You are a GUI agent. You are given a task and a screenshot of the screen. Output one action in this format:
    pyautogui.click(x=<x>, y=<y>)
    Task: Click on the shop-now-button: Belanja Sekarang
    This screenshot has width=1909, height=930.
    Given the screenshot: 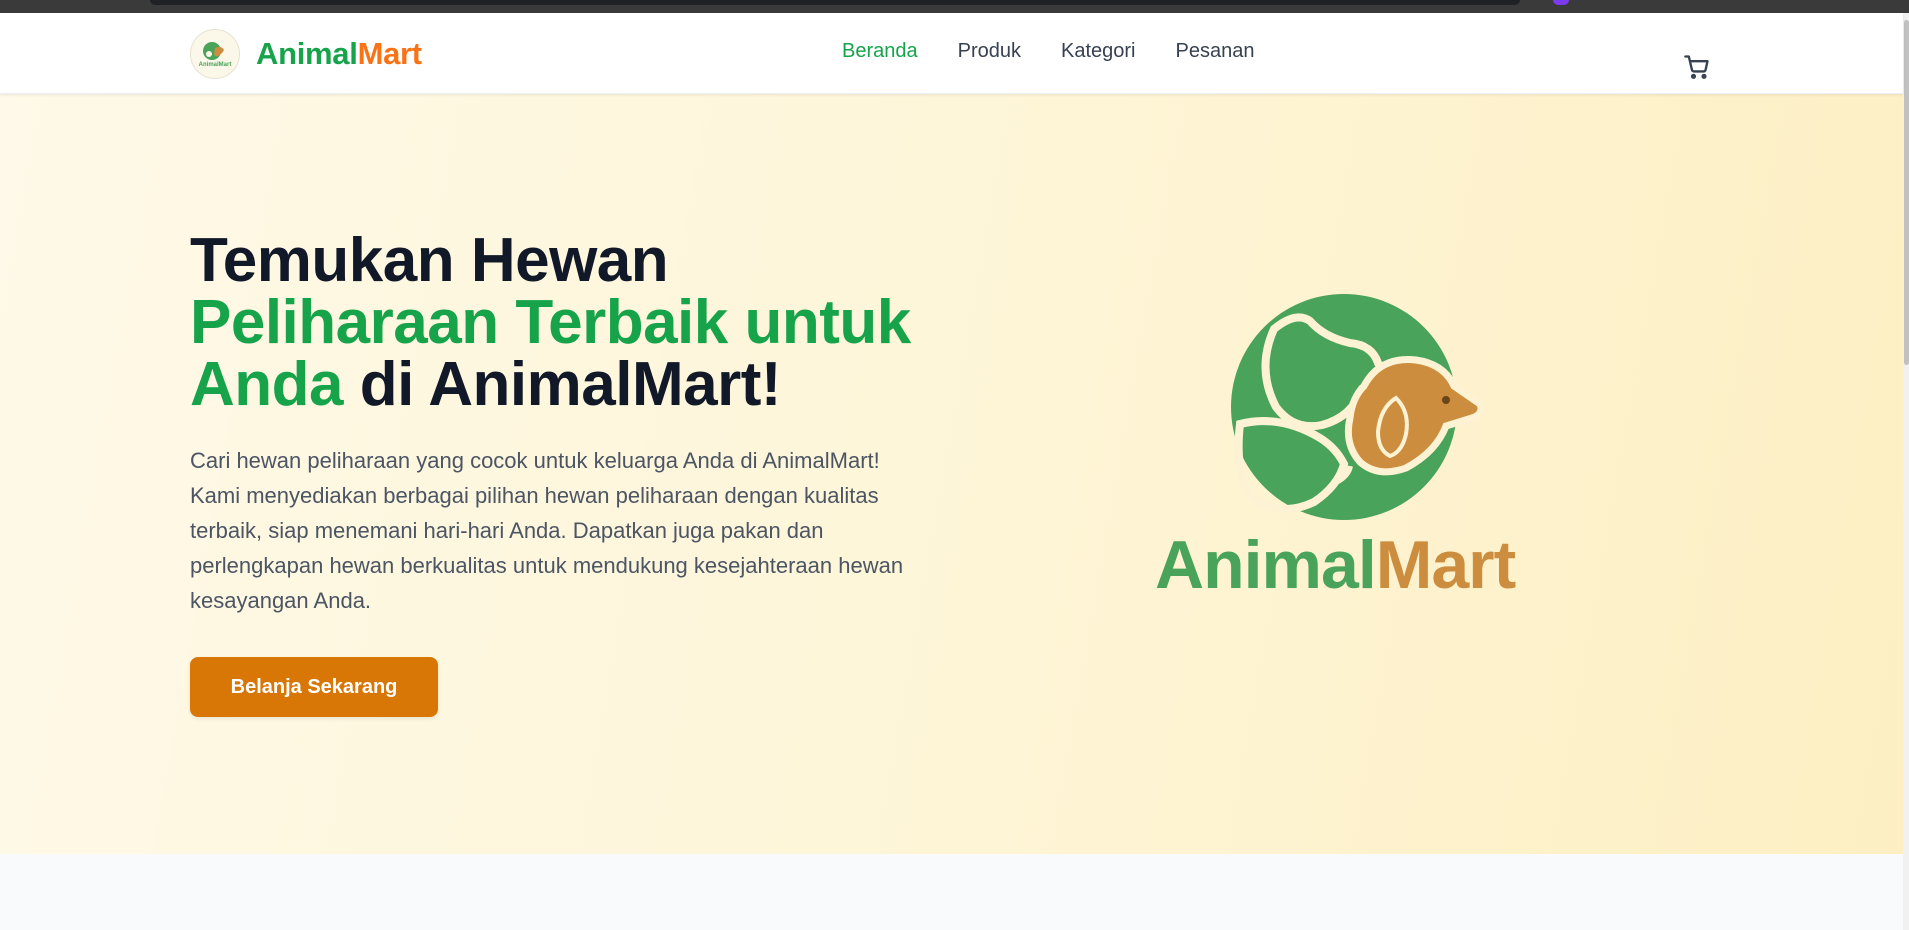 What is the action you would take?
    pyautogui.click(x=314, y=687)
    